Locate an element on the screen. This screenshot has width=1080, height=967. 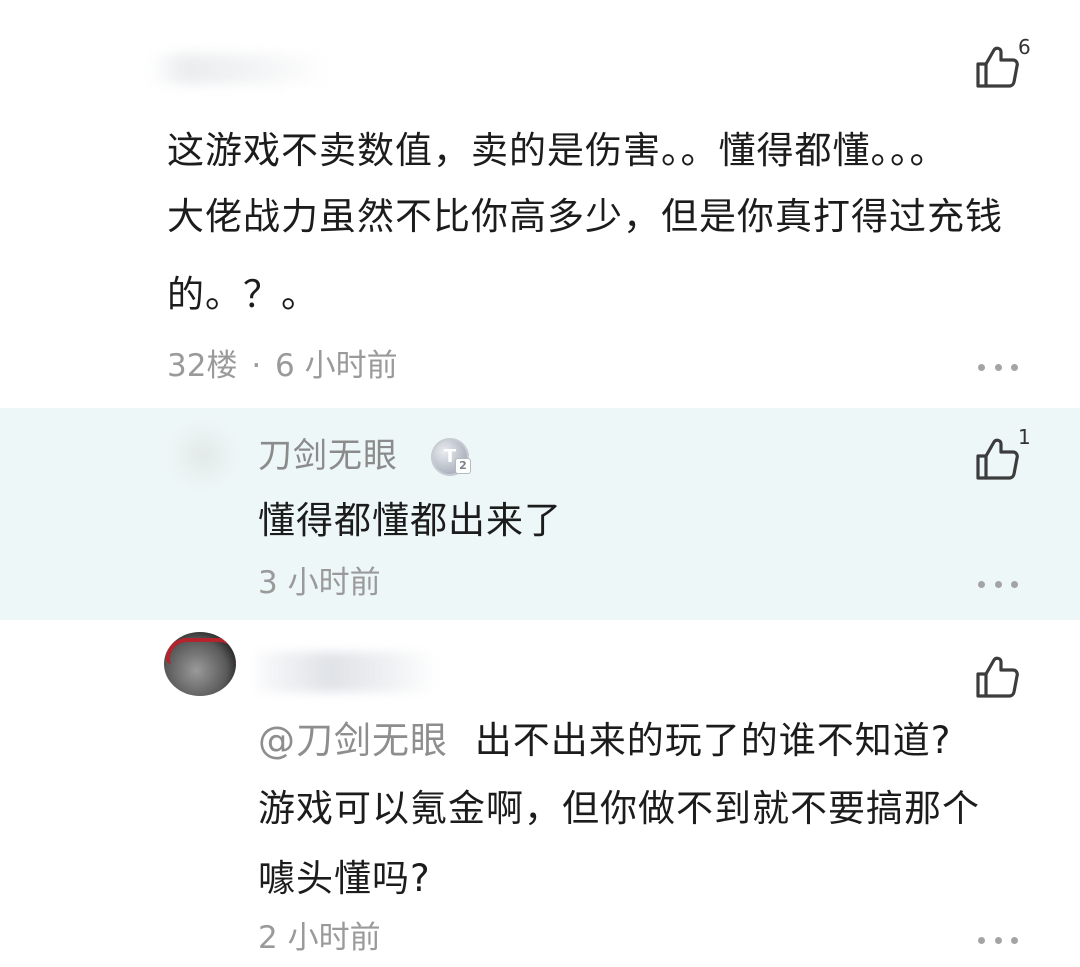
comment-meta: 32楼 · 6 小时前 is located at coordinates (282, 366).